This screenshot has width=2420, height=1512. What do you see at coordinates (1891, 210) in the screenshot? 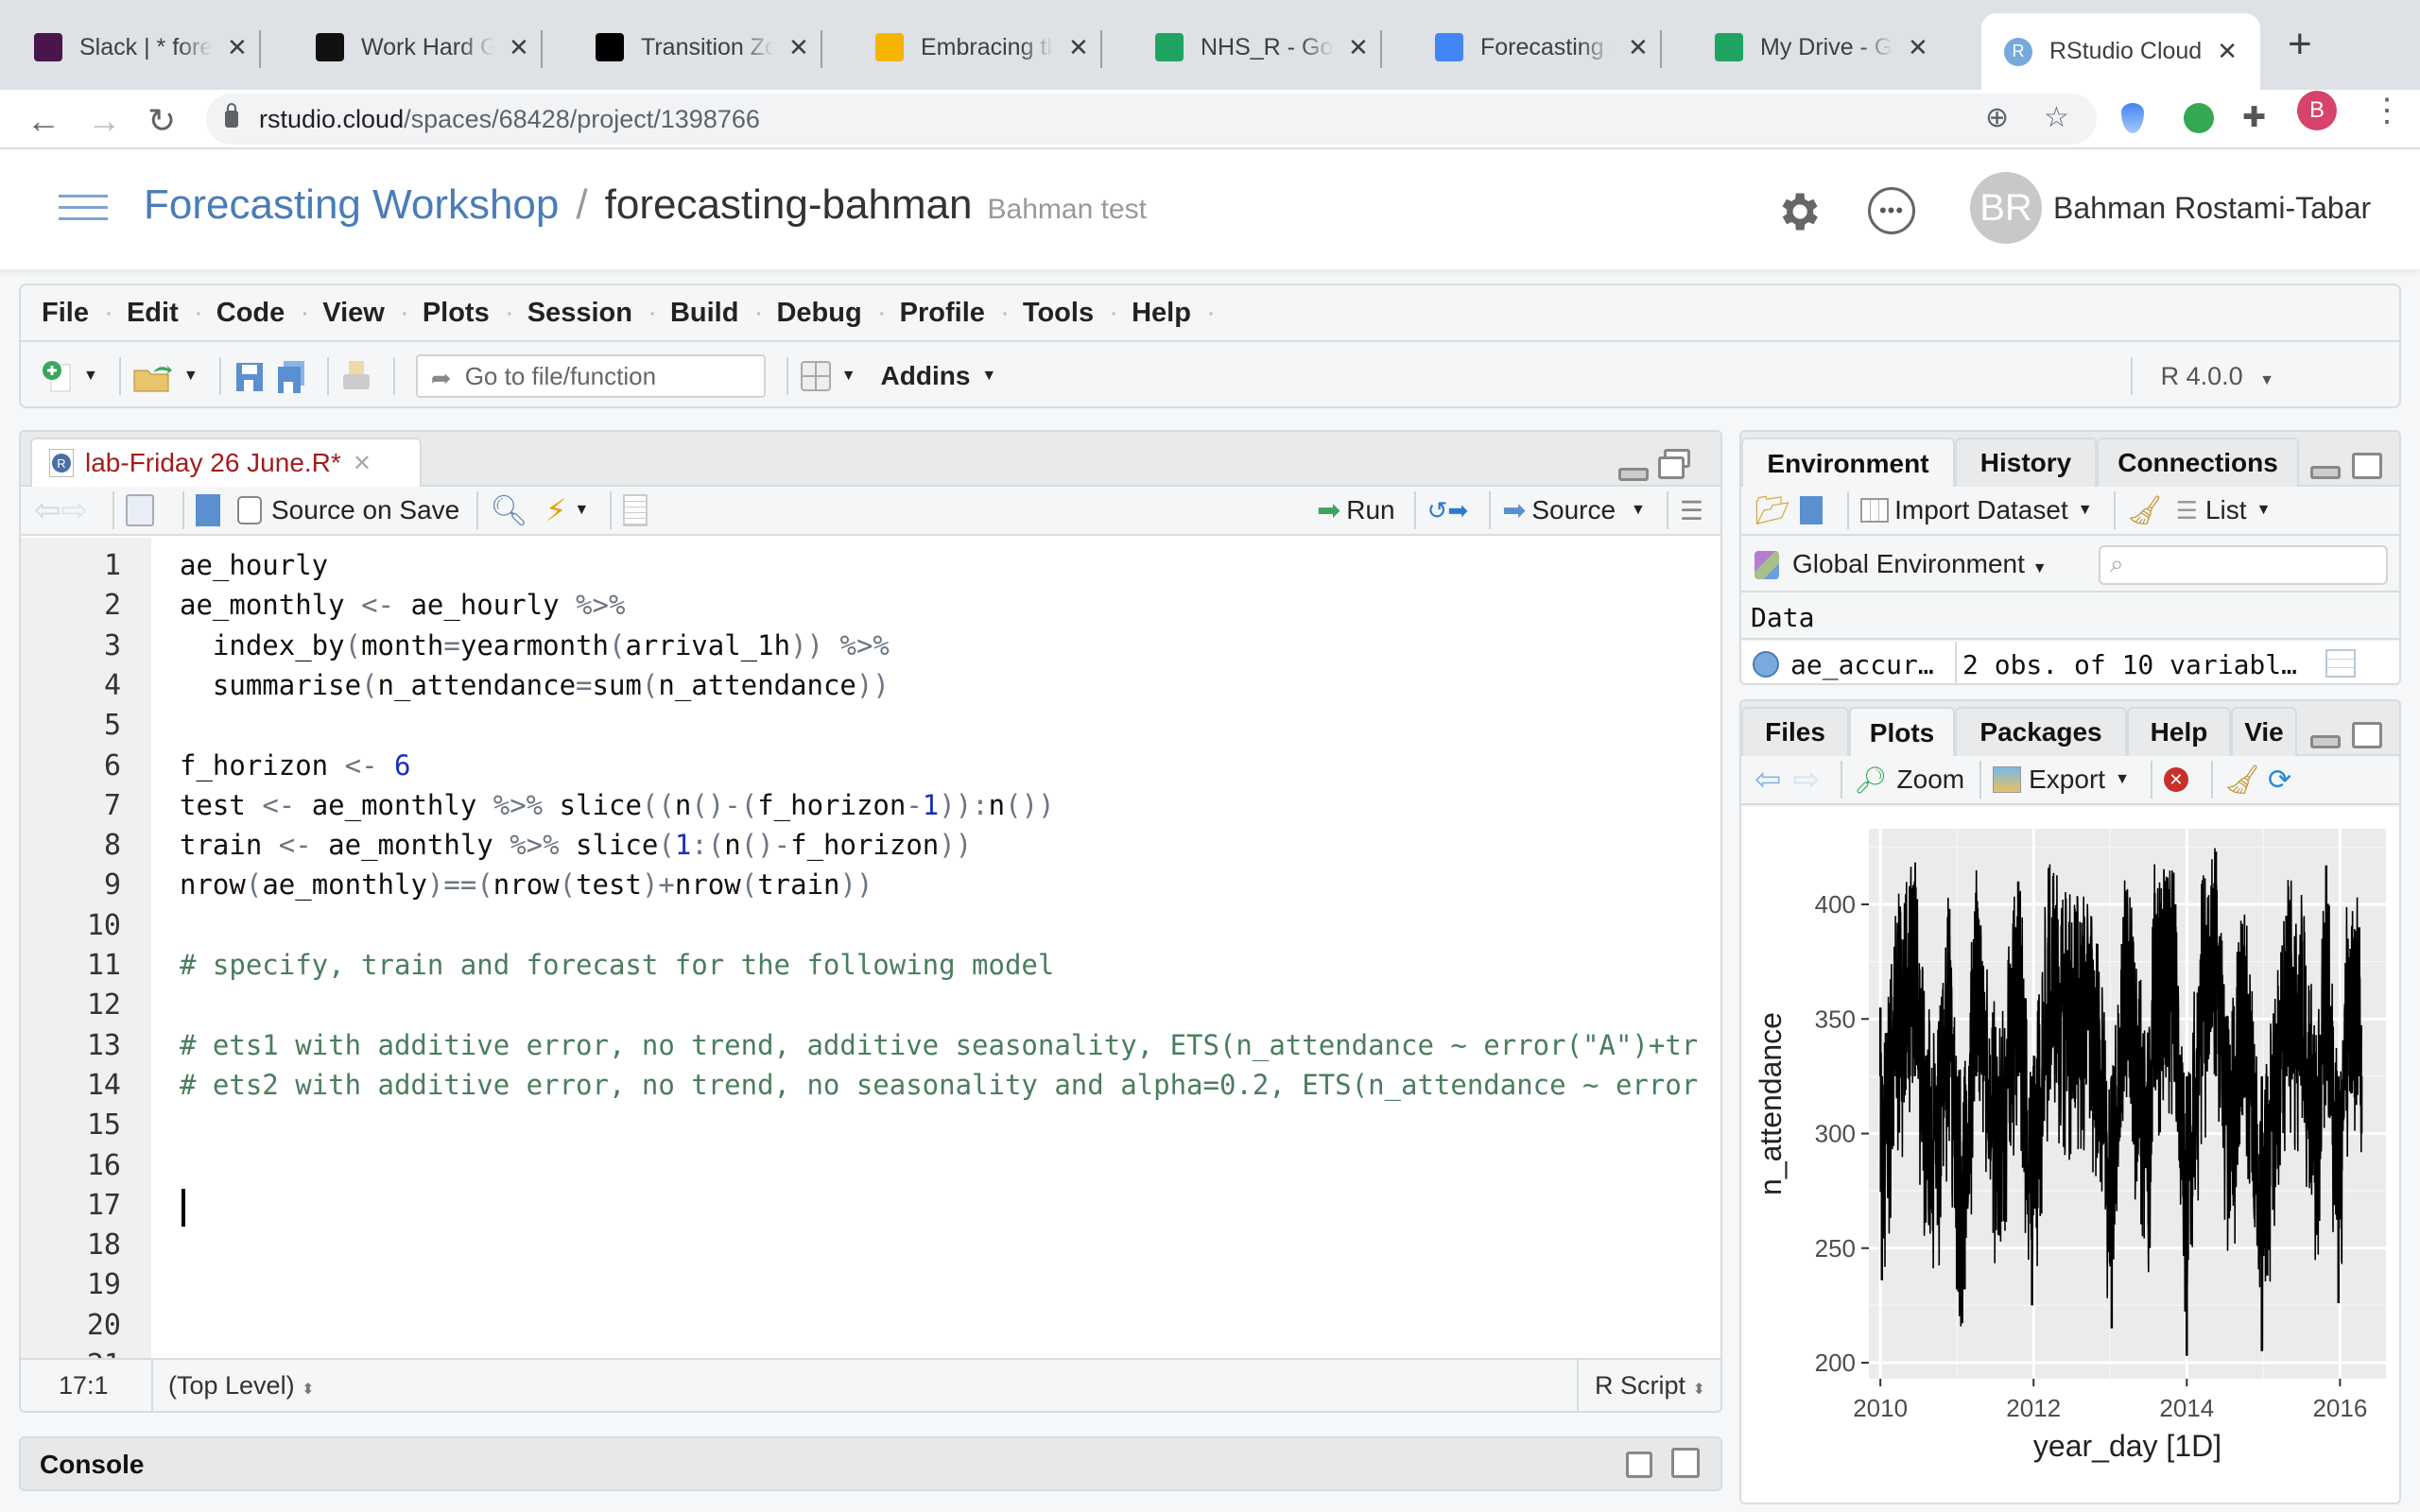
I see `more-options-icon: •••` at bounding box center [1891, 210].